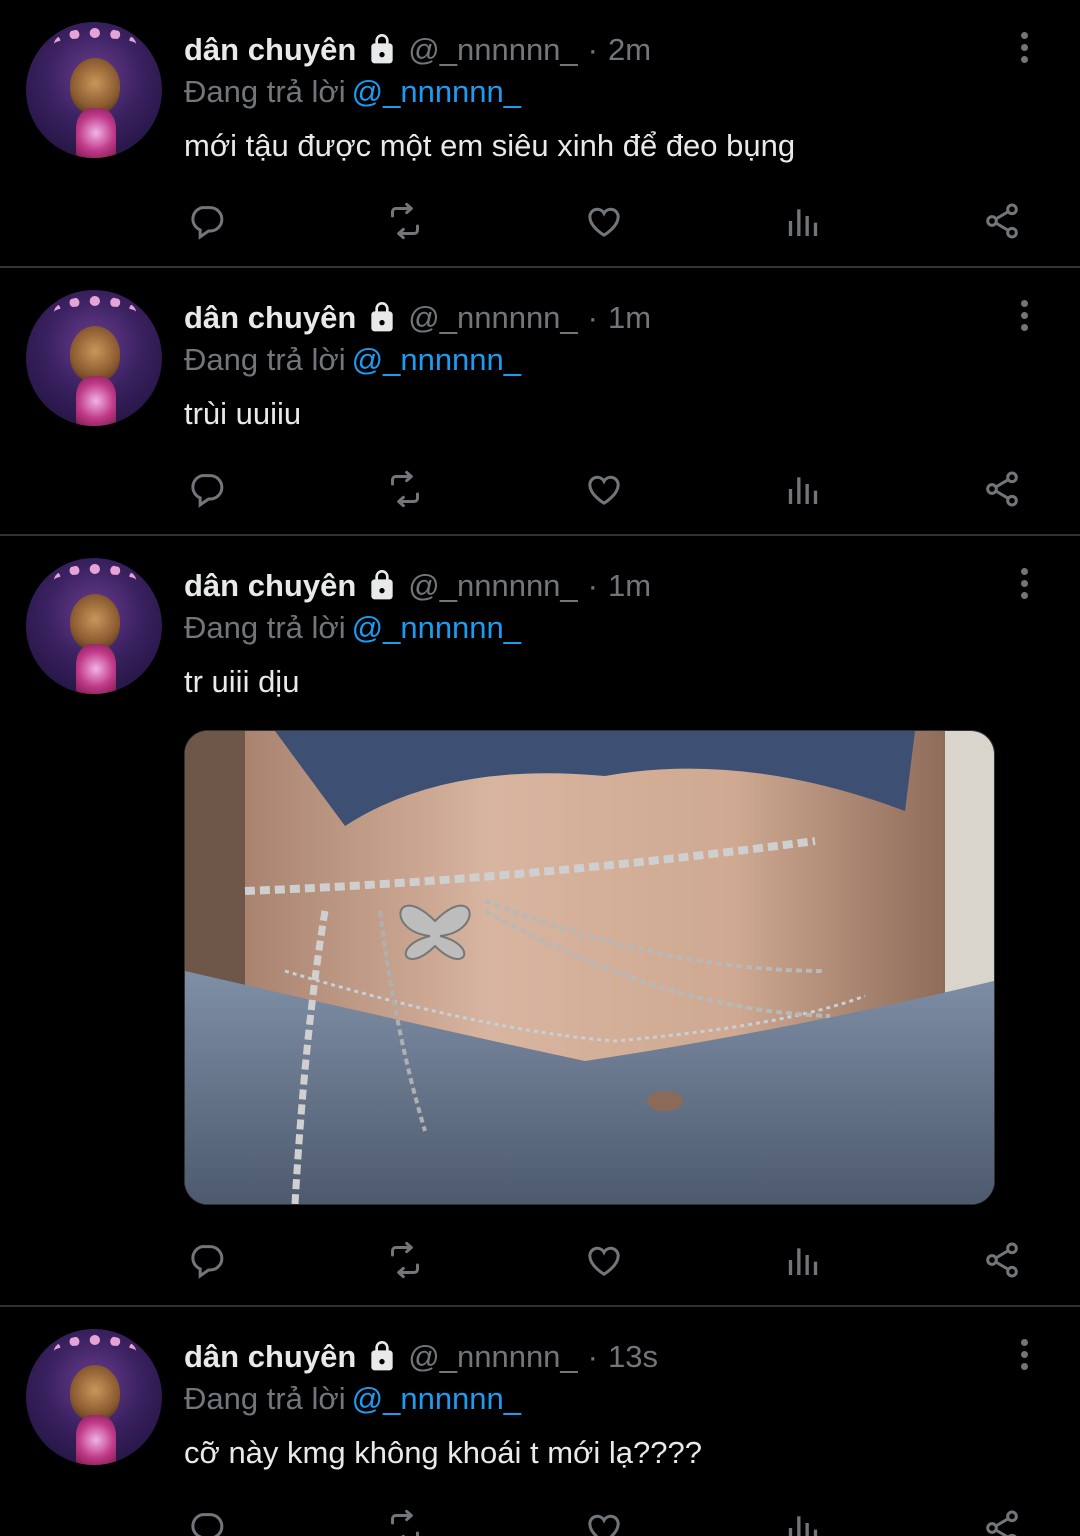 This screenshot has height=1536, width=1080. What do you see at coordinates (629, 50) in the screenshot?
I see `timestamp: 2m` at bounding box center [629, 50].